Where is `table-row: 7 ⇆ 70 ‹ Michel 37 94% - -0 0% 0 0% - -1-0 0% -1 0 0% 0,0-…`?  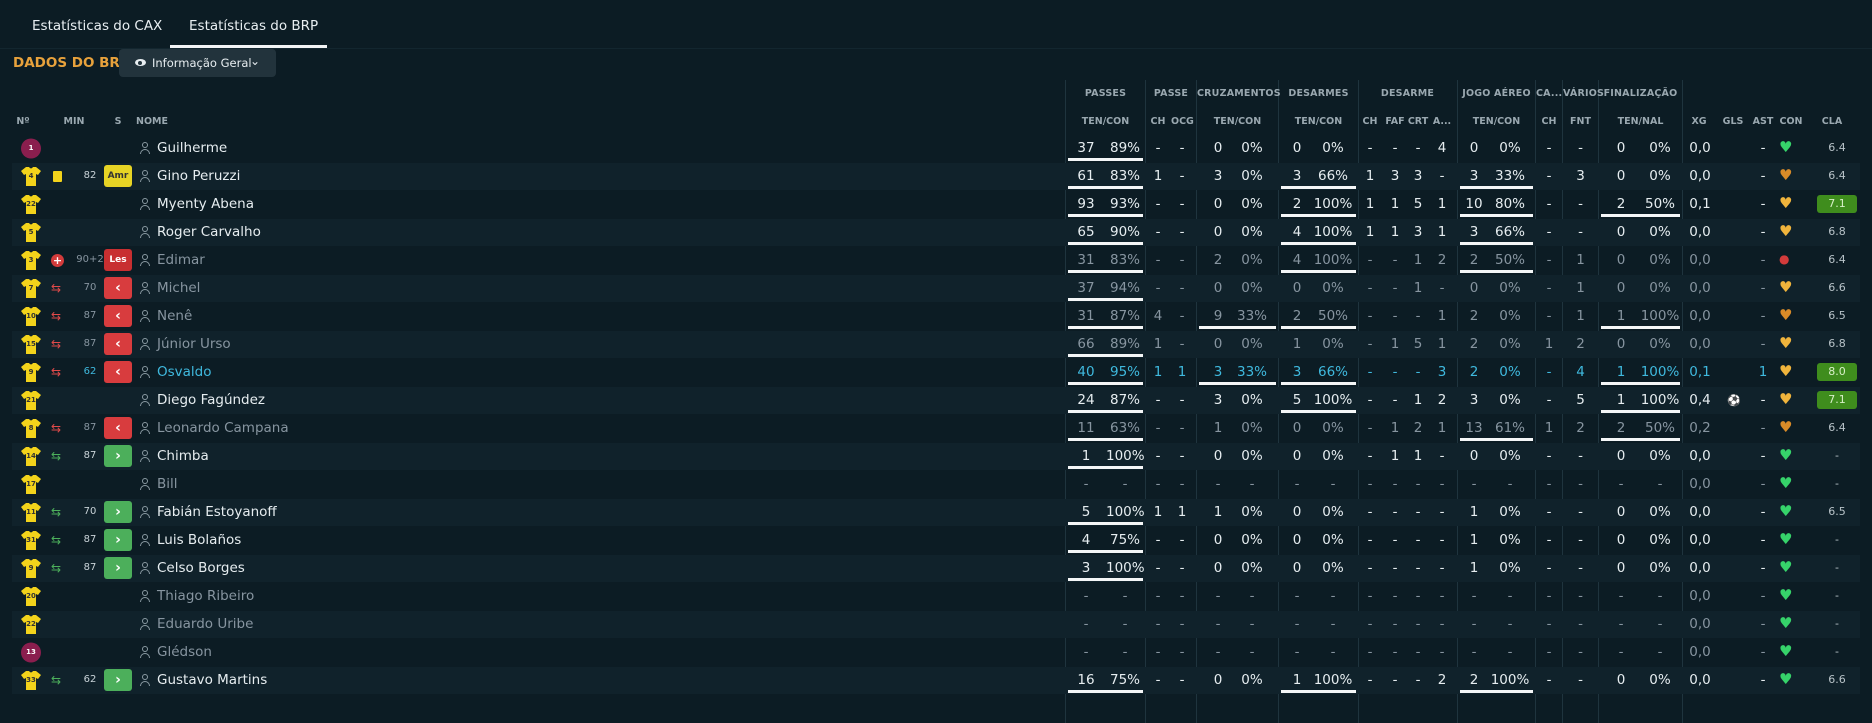
table-row: 7 ⇆ 70 ‹ Michel 37 94% - -0 0% 0 0% - -1-0 0% -1 0 0% 0,0-… is located at coordinates (936, 288).